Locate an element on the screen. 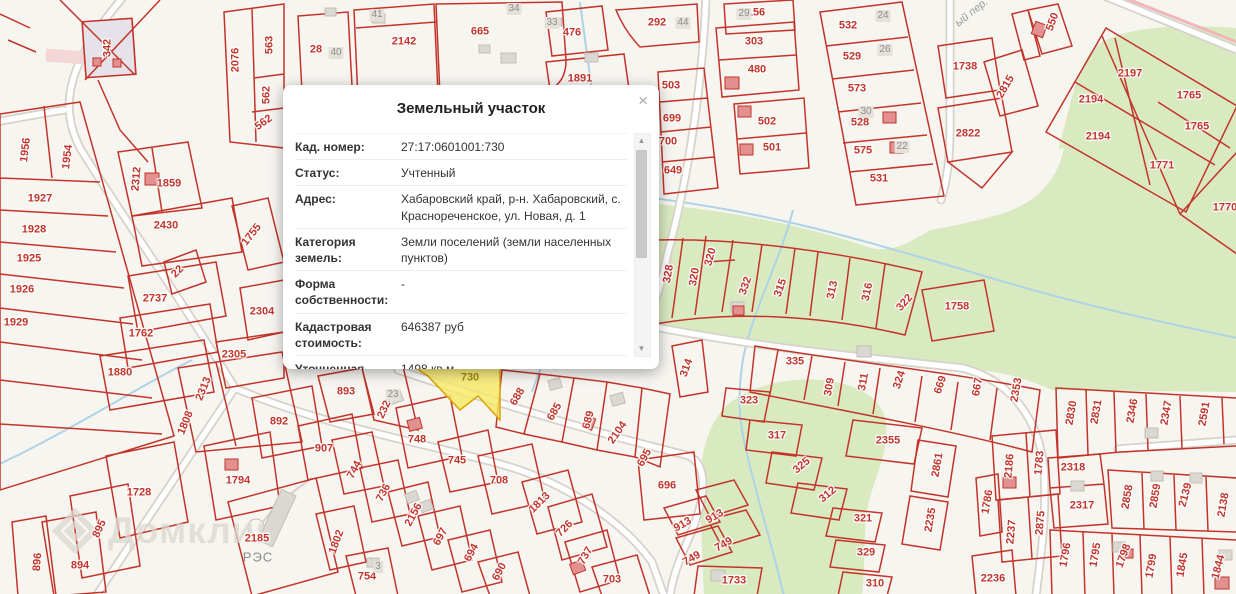  popup-title: Земельный участок is located at coordinates (471, 108).